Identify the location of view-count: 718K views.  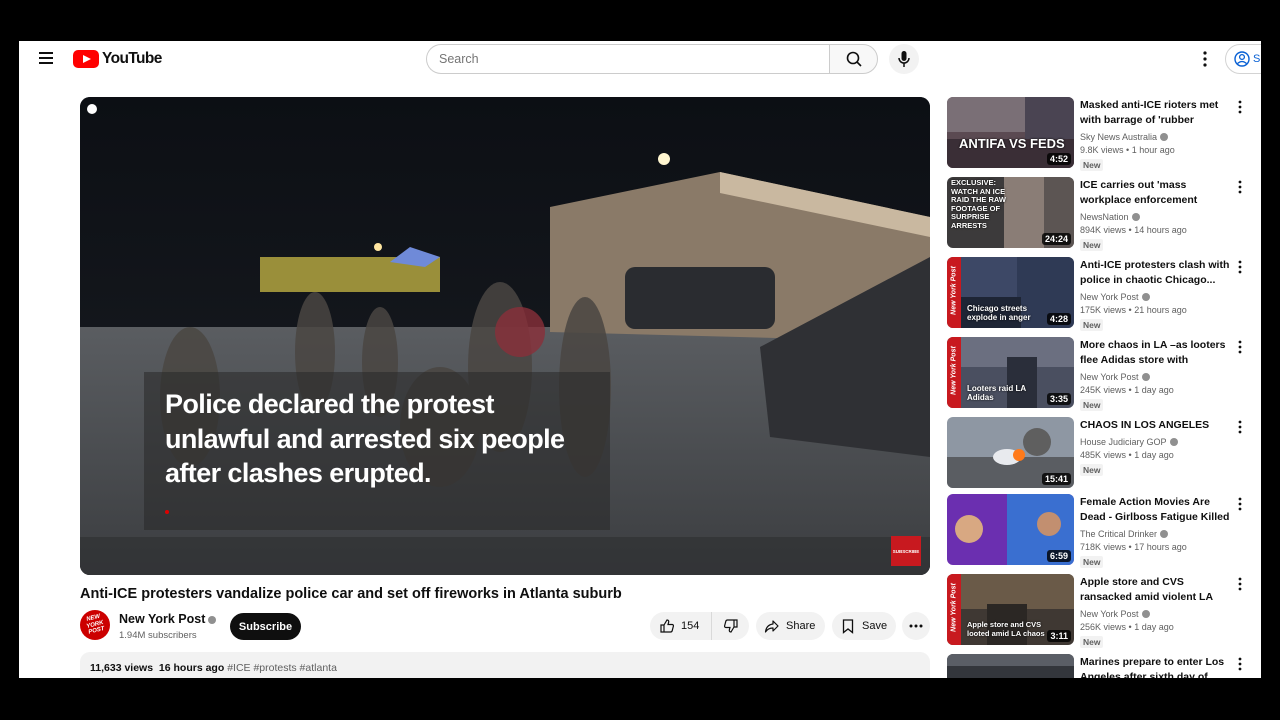
(1103, 547).